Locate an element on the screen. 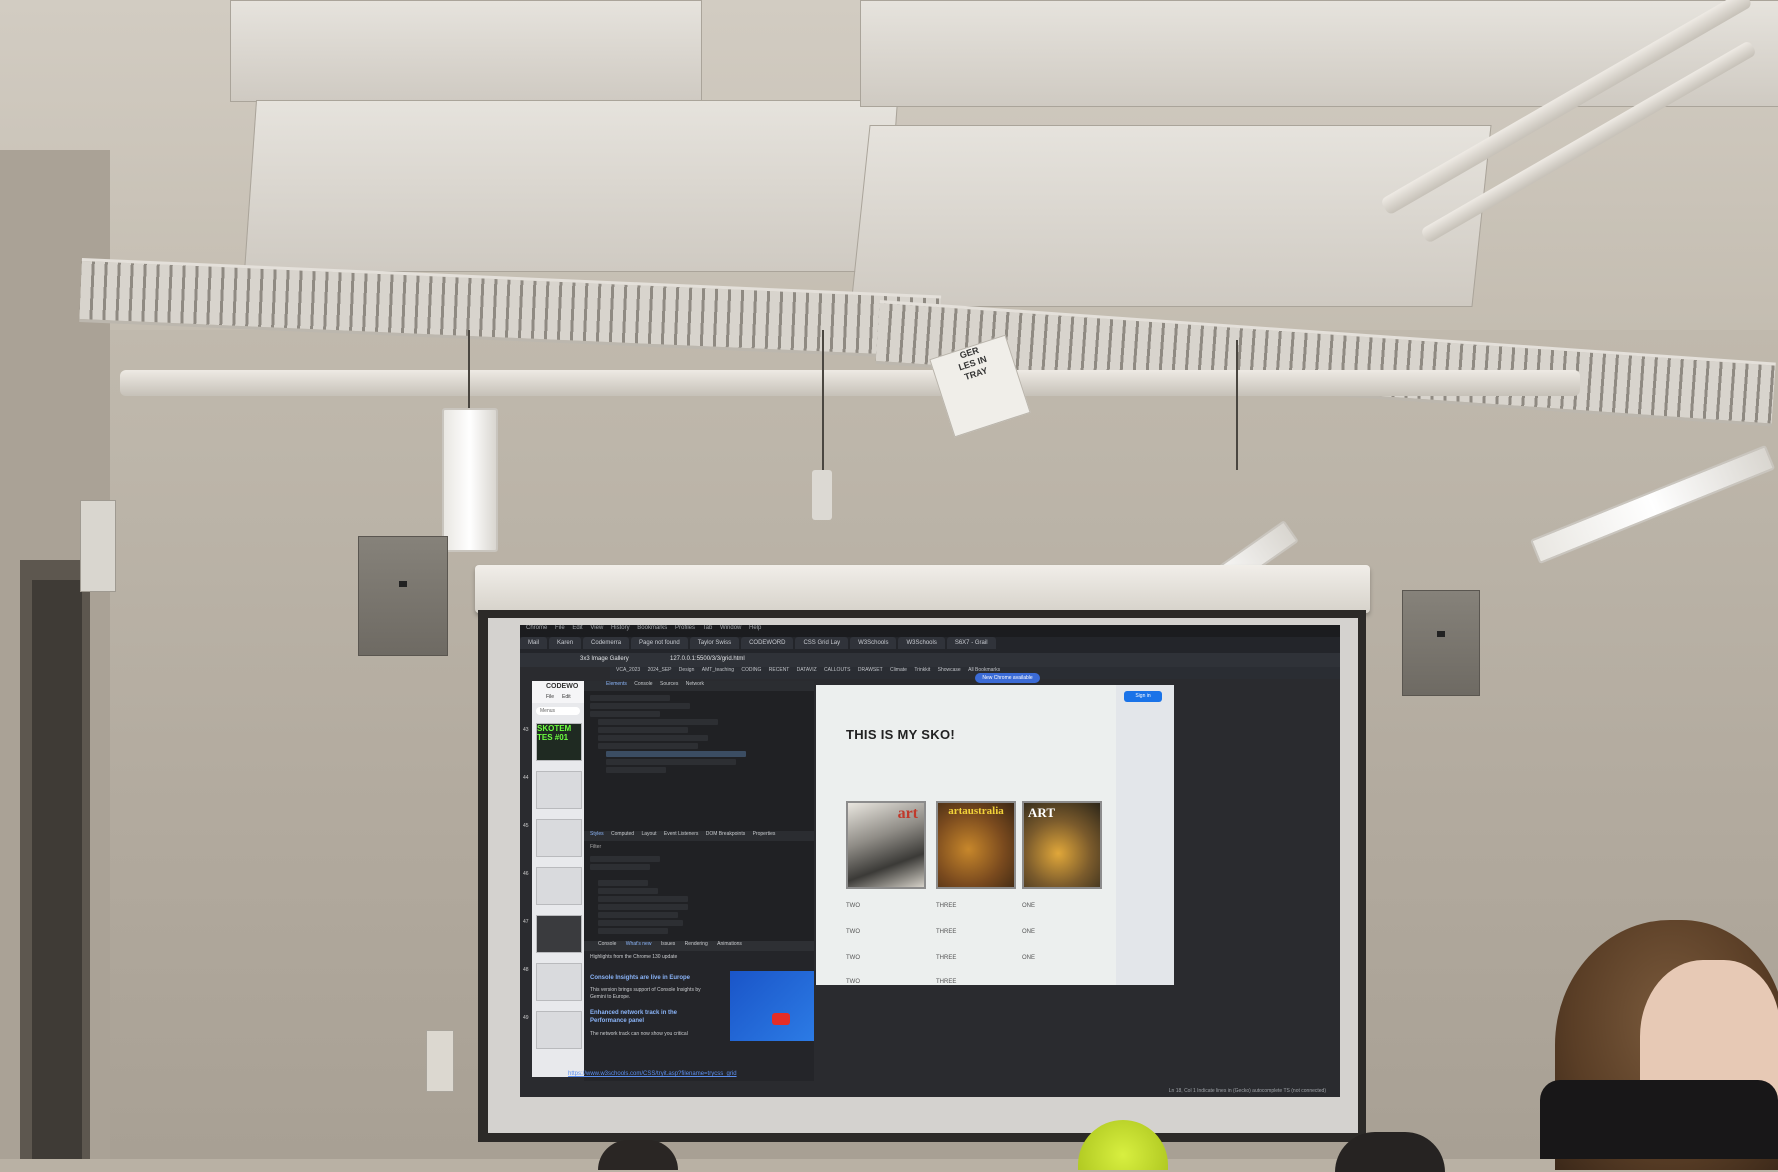  browser-tab: Karen is located at coordinates (565, 643).